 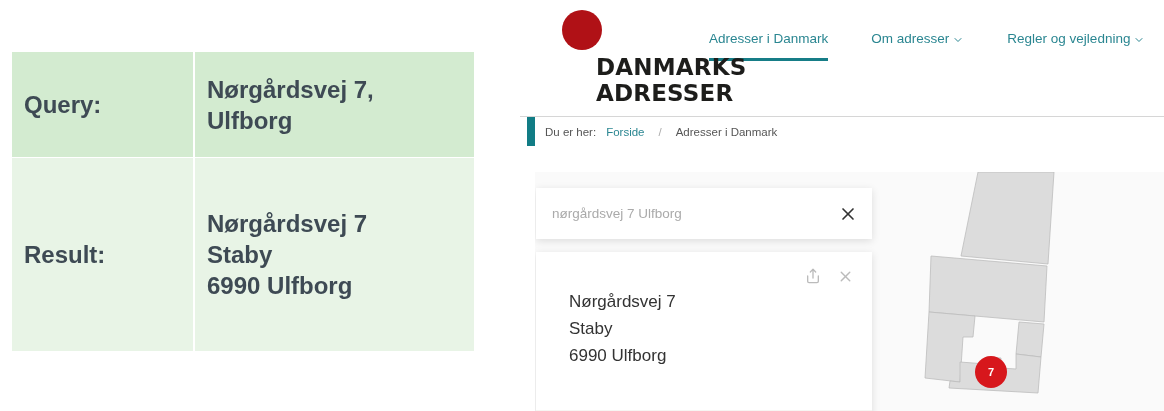 What do you see at coordinates (582, 30) in the screenshot?
I see `logo-dot-icon` at bounding box center [582, 30].